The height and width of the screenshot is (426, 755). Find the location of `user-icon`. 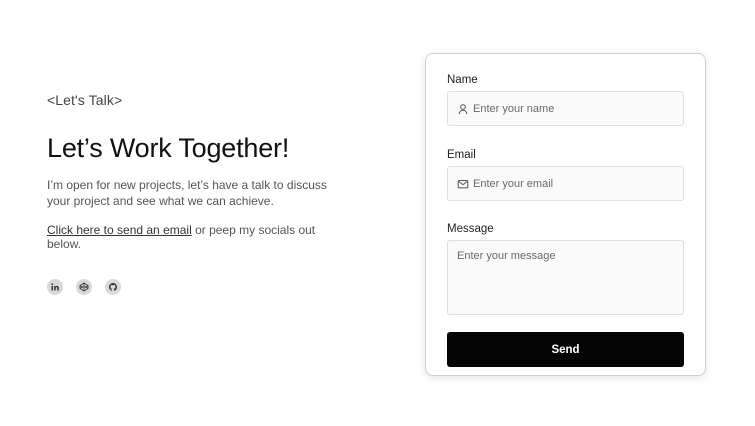

user-icon is located at coordinates (463, 109).